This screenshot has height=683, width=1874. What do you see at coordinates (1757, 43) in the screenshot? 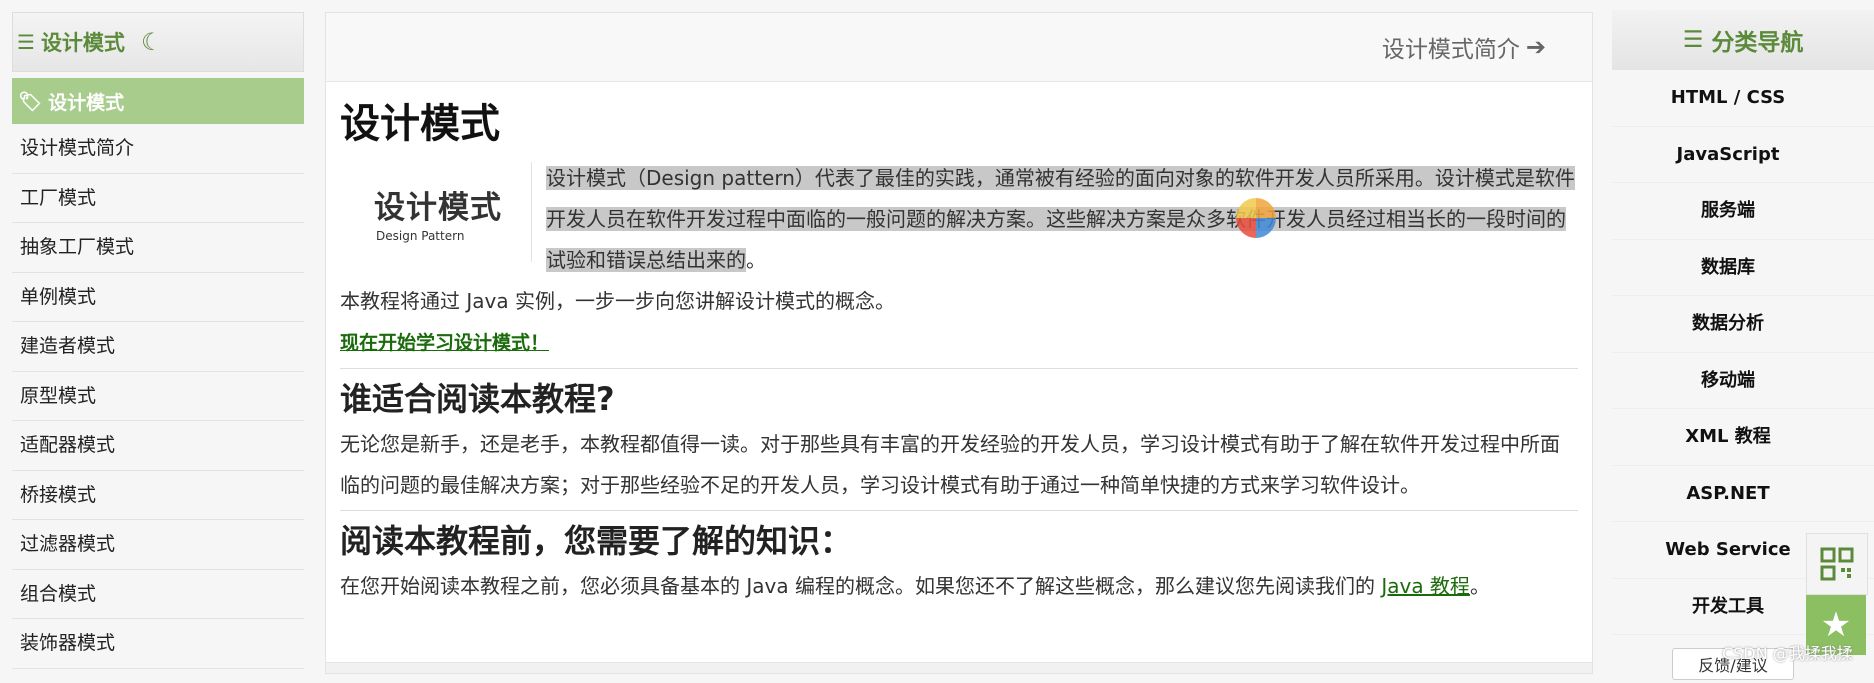
I see `category-nav-title: 分类导航` at bounding box center [1757, 43].